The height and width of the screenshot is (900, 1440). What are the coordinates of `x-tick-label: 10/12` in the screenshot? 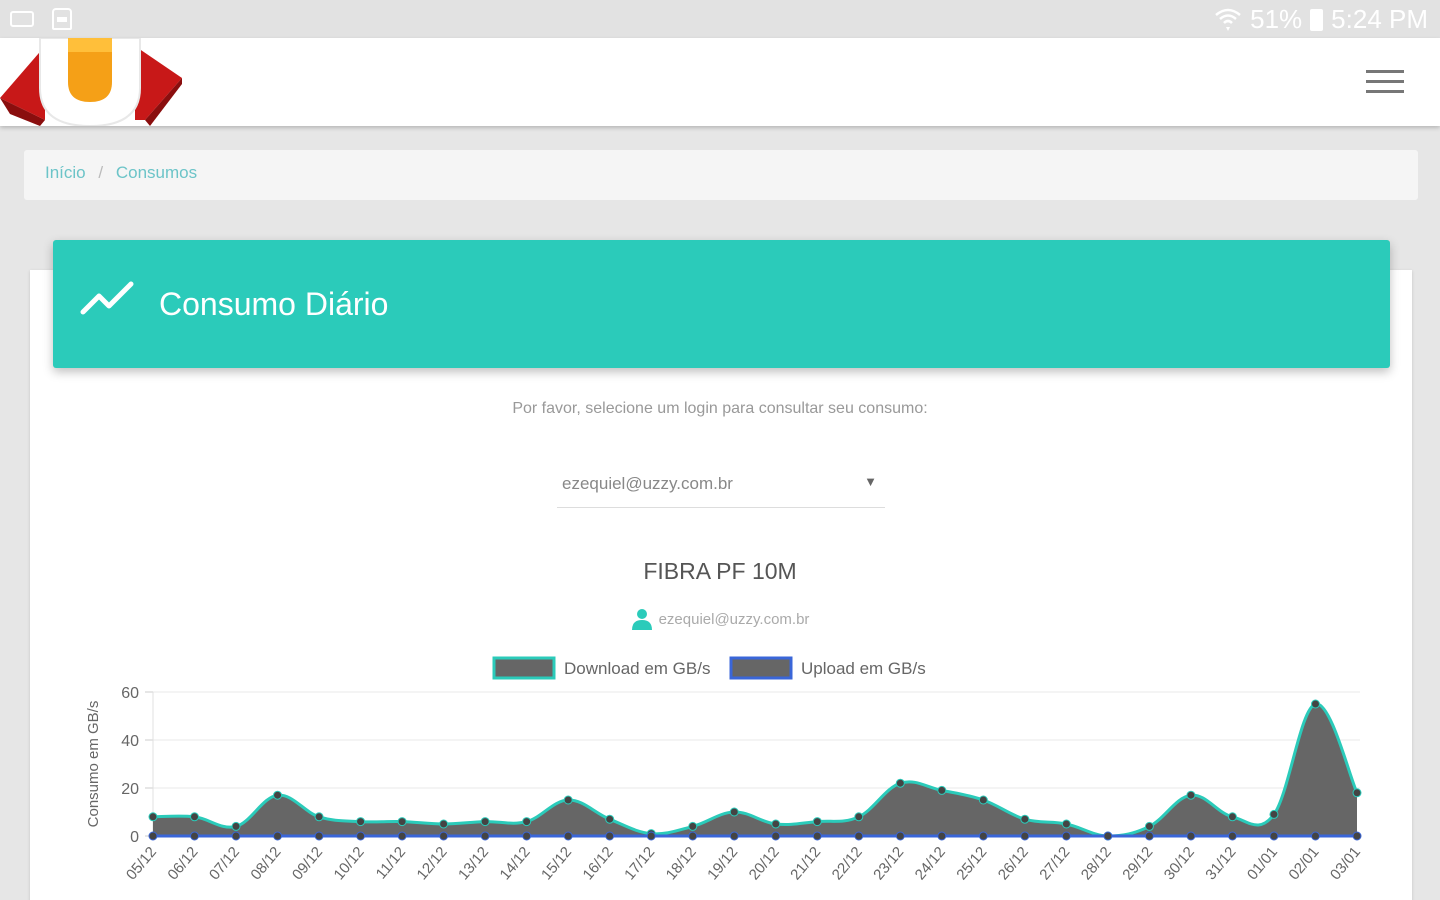 It's located at (348, 864).